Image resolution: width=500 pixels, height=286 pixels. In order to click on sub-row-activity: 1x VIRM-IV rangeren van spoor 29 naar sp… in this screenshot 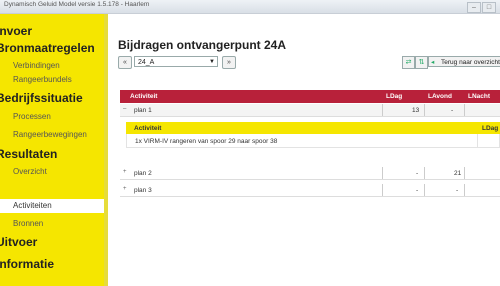, I will do `click(206, 141)`.